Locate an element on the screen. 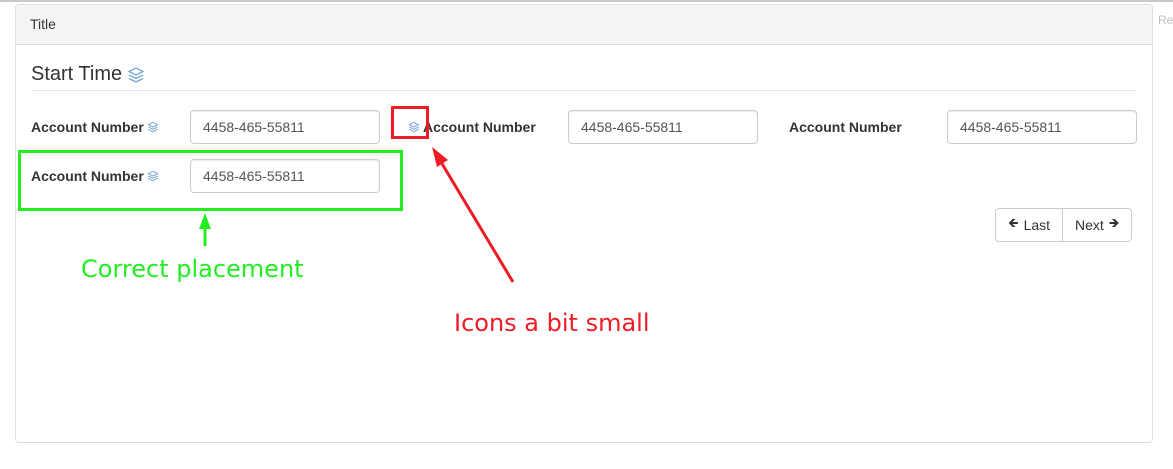  red-arrow is located at coordinates (473, 215).